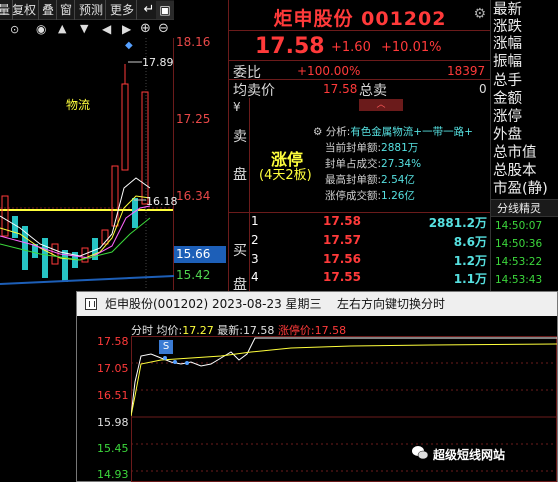 This screenshot has width=558, height=482. Describe the element at coordinates (285, 175) in the screenshot. I see `limit-up-days: (4天2板)` at that location.